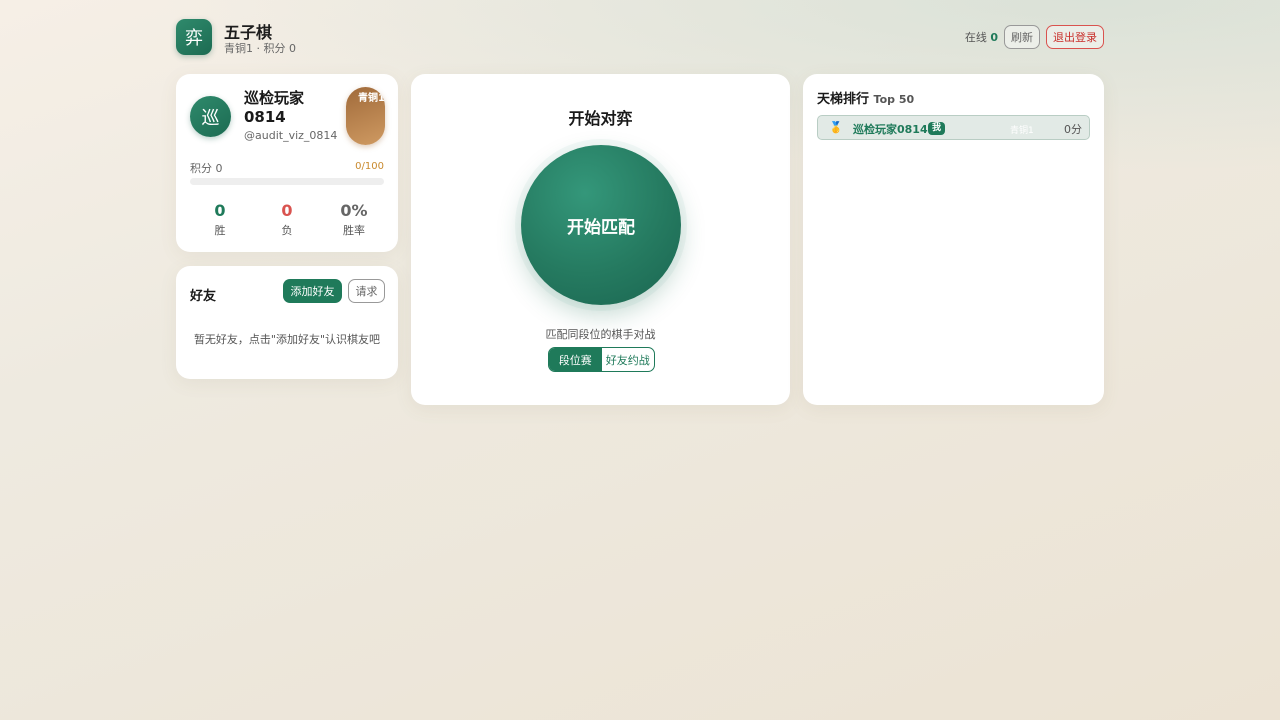  Describe the element at coordinates (1075, 37) in the screenshot. I see `logout-button: 退出登录` at that location.